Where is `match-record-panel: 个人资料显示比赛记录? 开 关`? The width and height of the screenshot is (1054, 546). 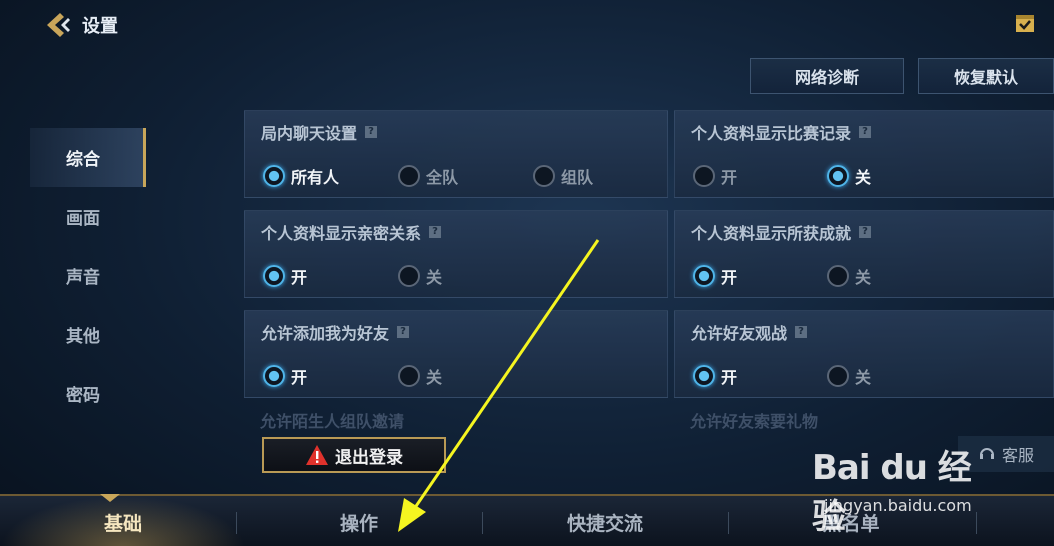 match-record-panel: 个人资料显示比赛记录? 开 关 is located at coordinates (864, 154).